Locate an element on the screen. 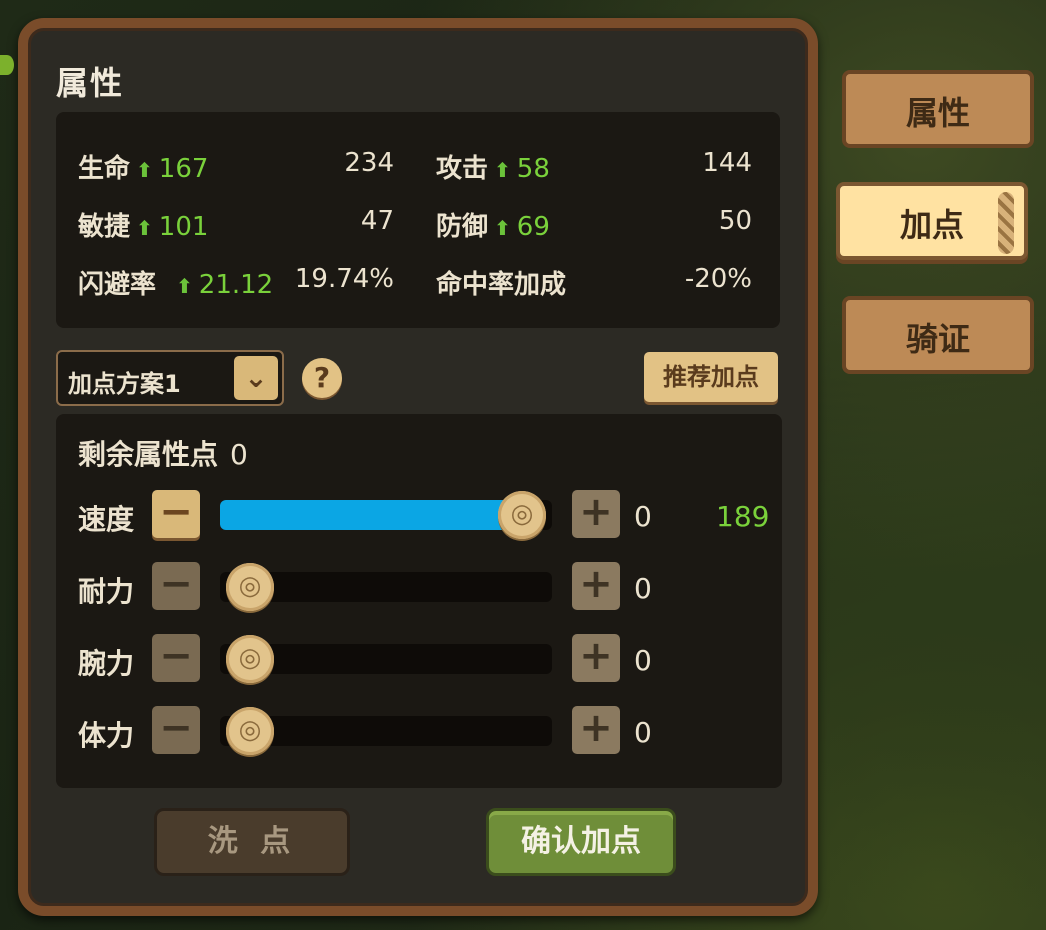  tab-attributes: 属性 is located at coordinates (938, 109).